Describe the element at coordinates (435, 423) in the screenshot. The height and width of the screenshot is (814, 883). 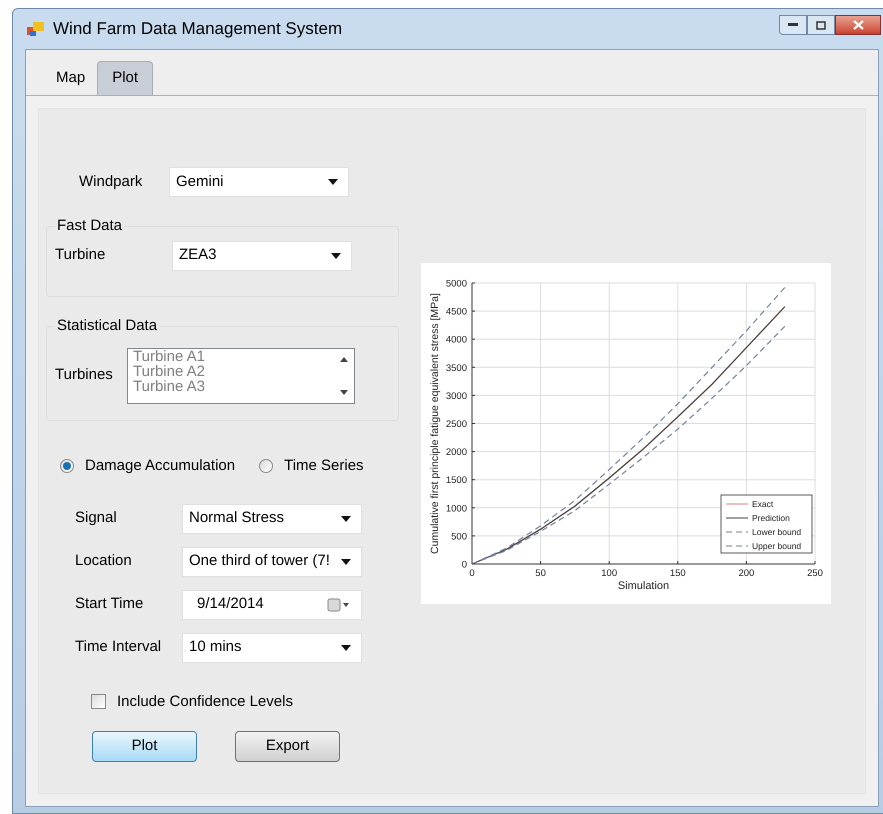
I see `axis-title: Cumulative first principle fatigue equivalent stress [MPa]` at that location.